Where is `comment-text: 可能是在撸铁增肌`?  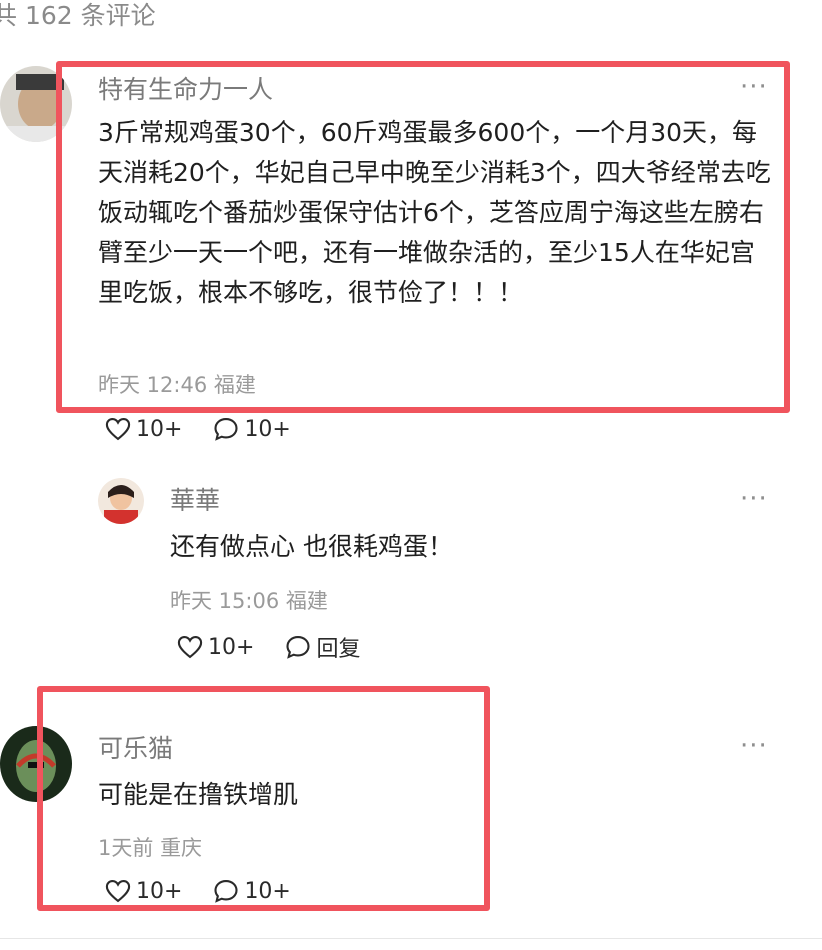 comment-text: 可能是在撸铁增肌 is located at coordinates (198, 794).